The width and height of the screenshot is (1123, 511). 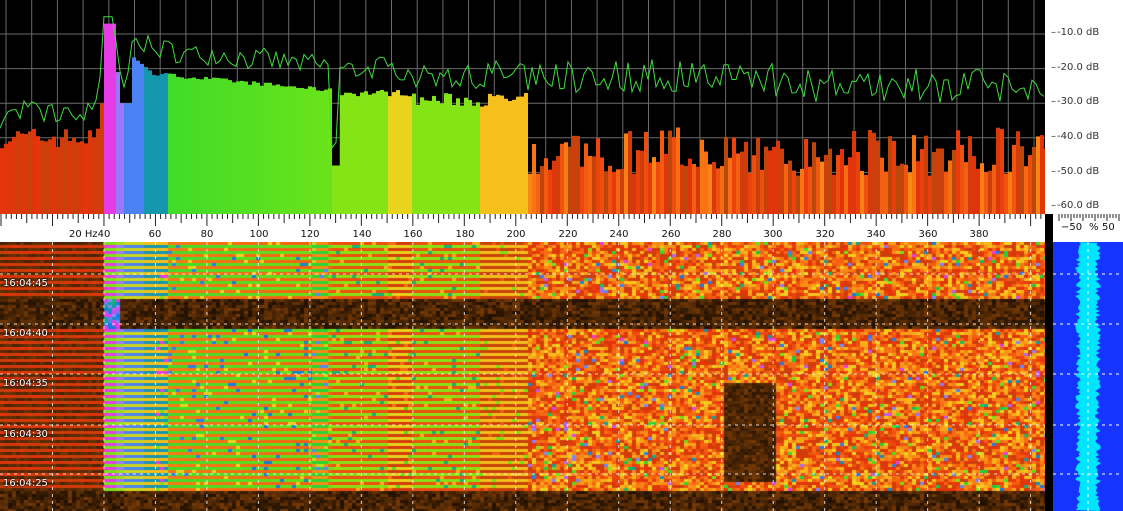 What do you see at coordinates (1089, 217) in the screenshot?
I see `level-scale-ticks` at bounding box center [1089, 217].